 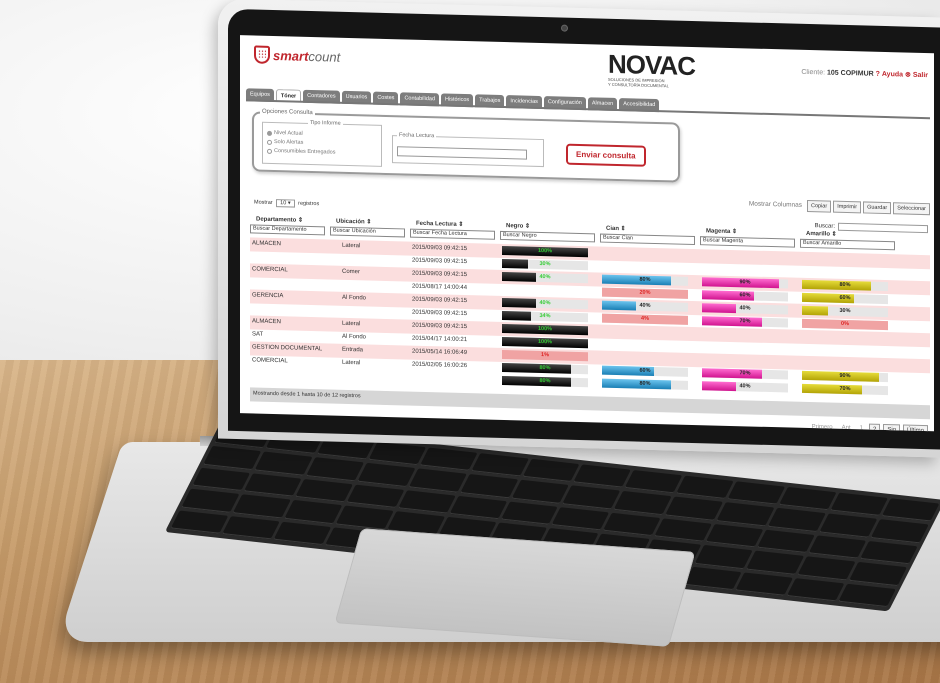 I want to click on toner-bar-cyan: 20%, so click(x=645, y=293).